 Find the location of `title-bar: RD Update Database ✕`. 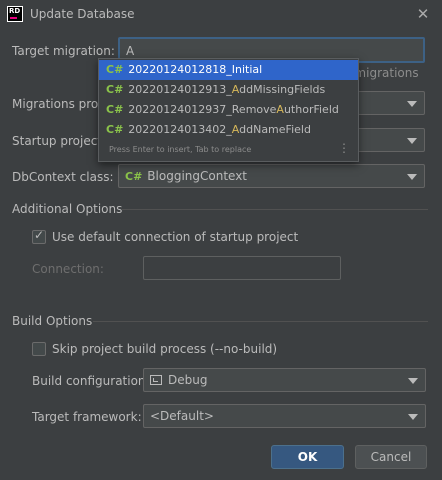

title-bar: RD Update Database ✕ is located at coordinates (221, 15).